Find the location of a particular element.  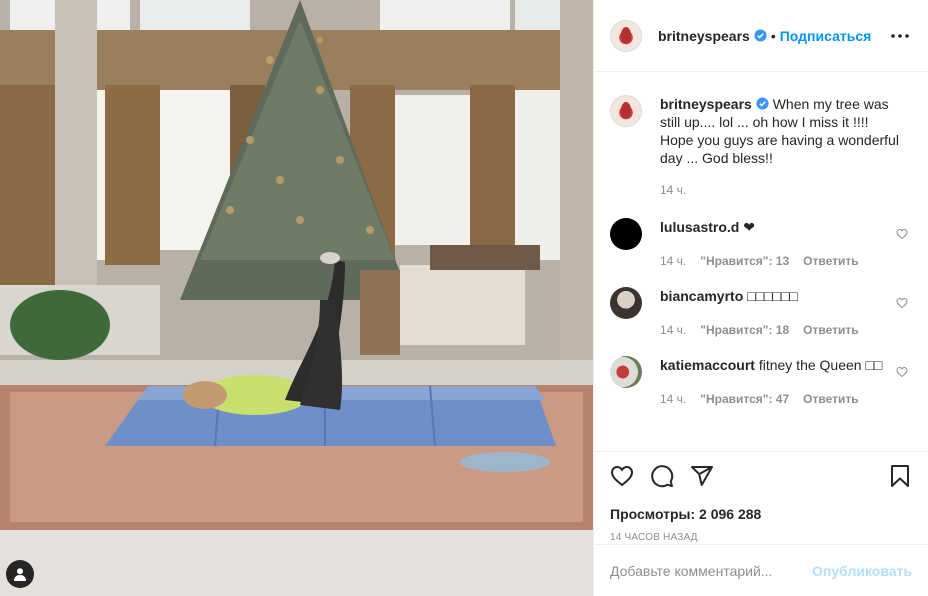

comment-username: katiemaccourt is located at coordinates (707, 365).